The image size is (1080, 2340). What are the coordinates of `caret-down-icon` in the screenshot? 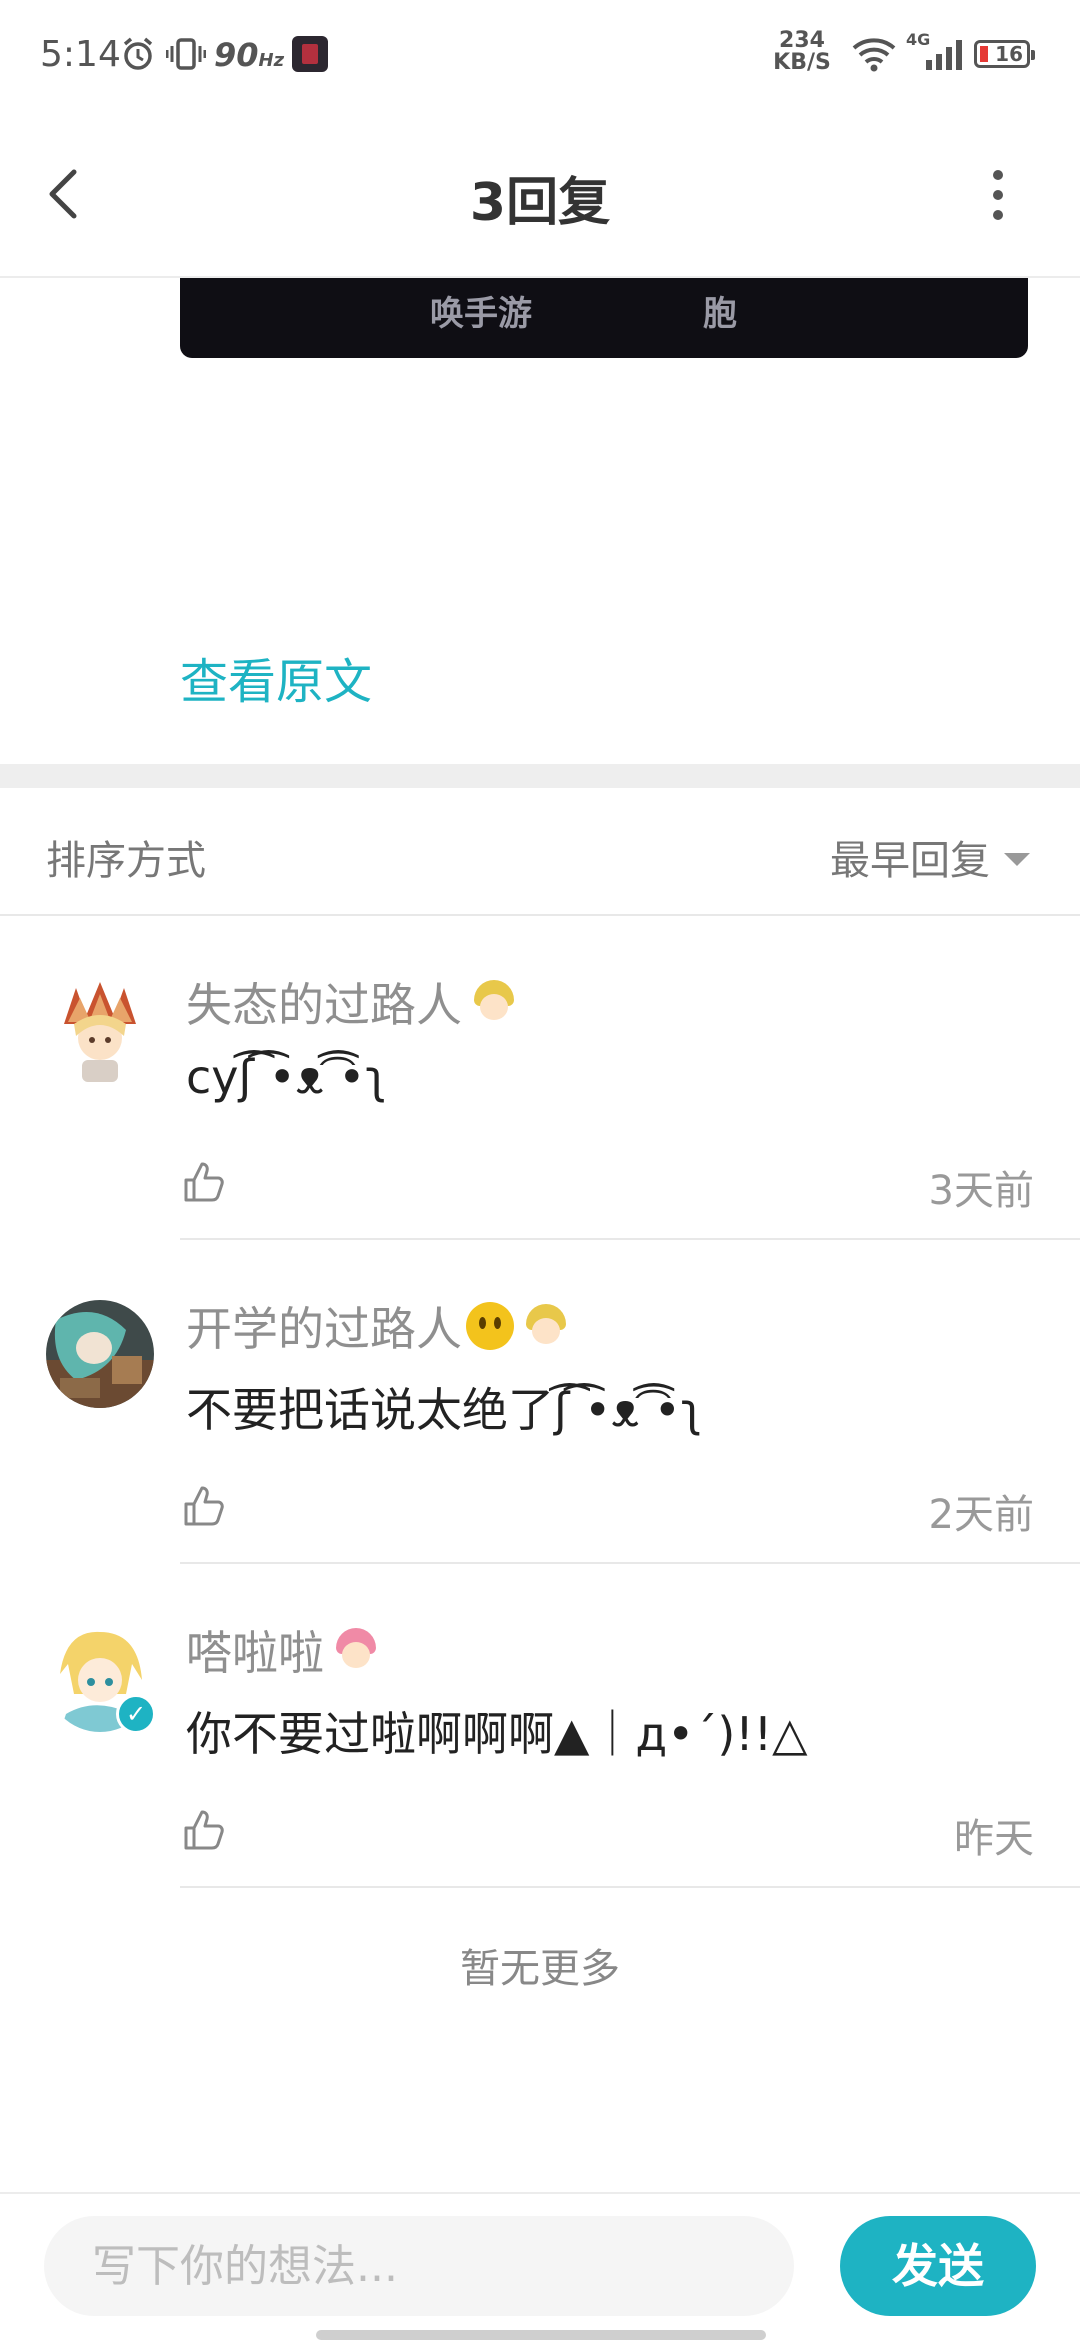 It's located at (1017, 859).